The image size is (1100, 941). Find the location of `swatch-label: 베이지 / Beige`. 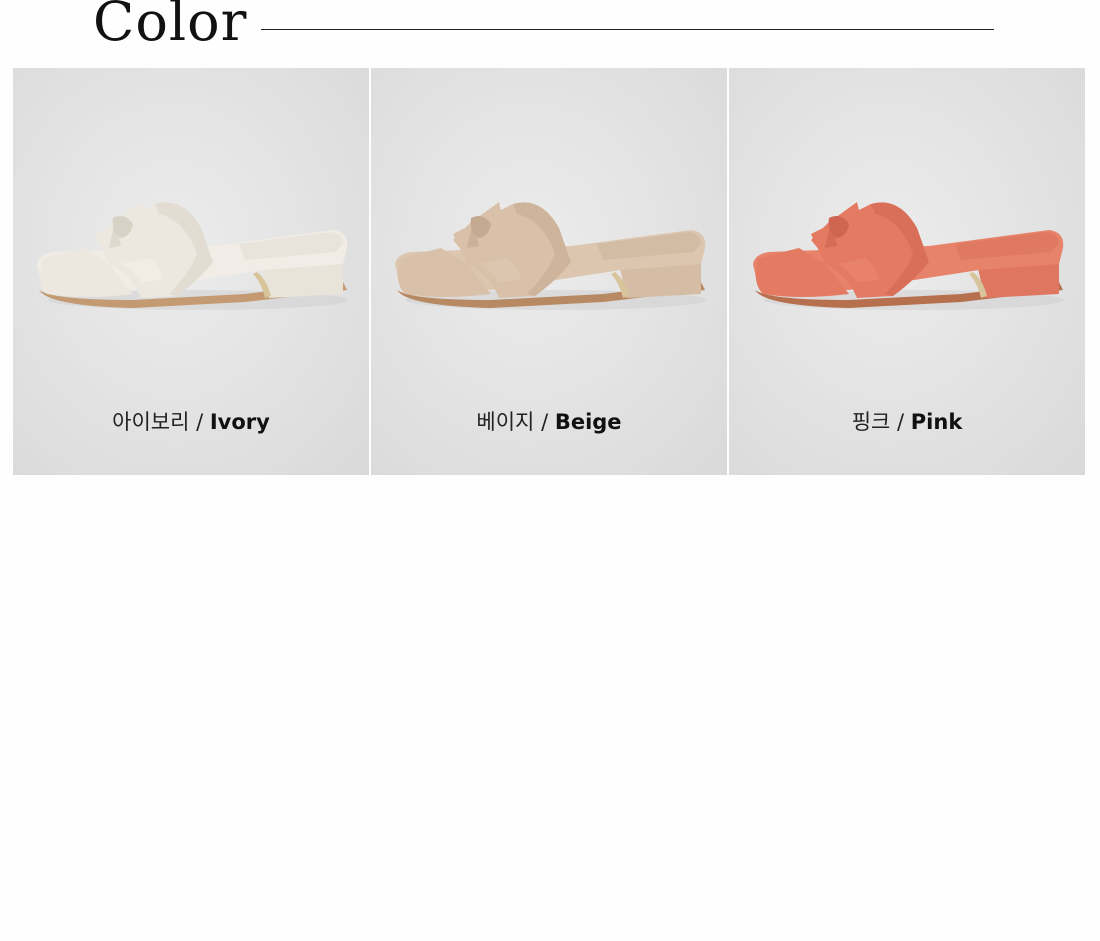

swatch-label: 베이지 / Beige is located at coordinates (549, 421).